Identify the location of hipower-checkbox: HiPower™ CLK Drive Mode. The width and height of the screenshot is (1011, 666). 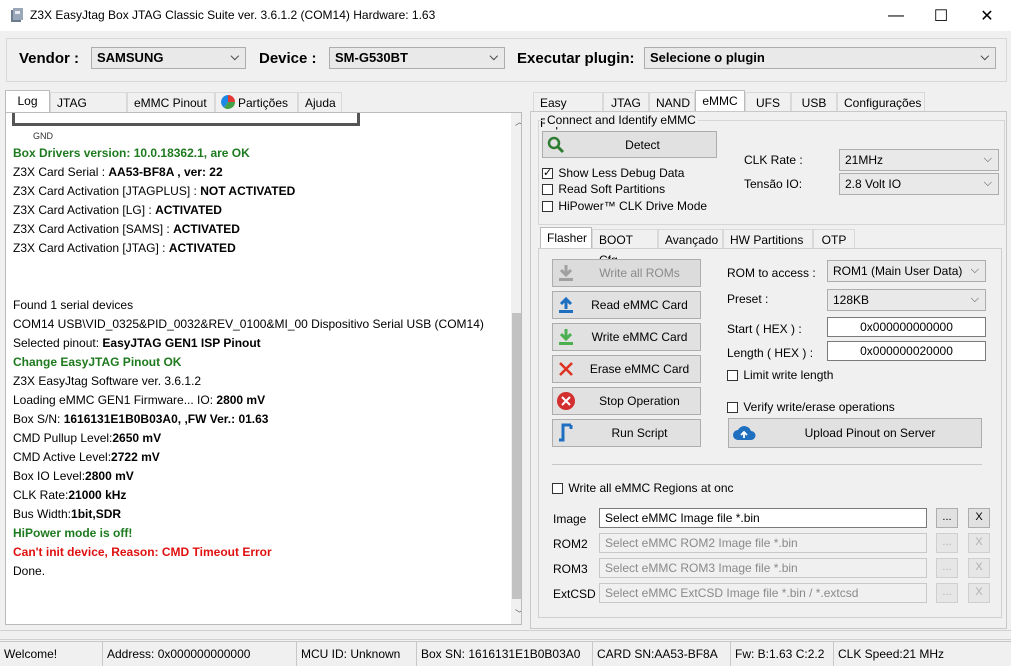
(624, 206).